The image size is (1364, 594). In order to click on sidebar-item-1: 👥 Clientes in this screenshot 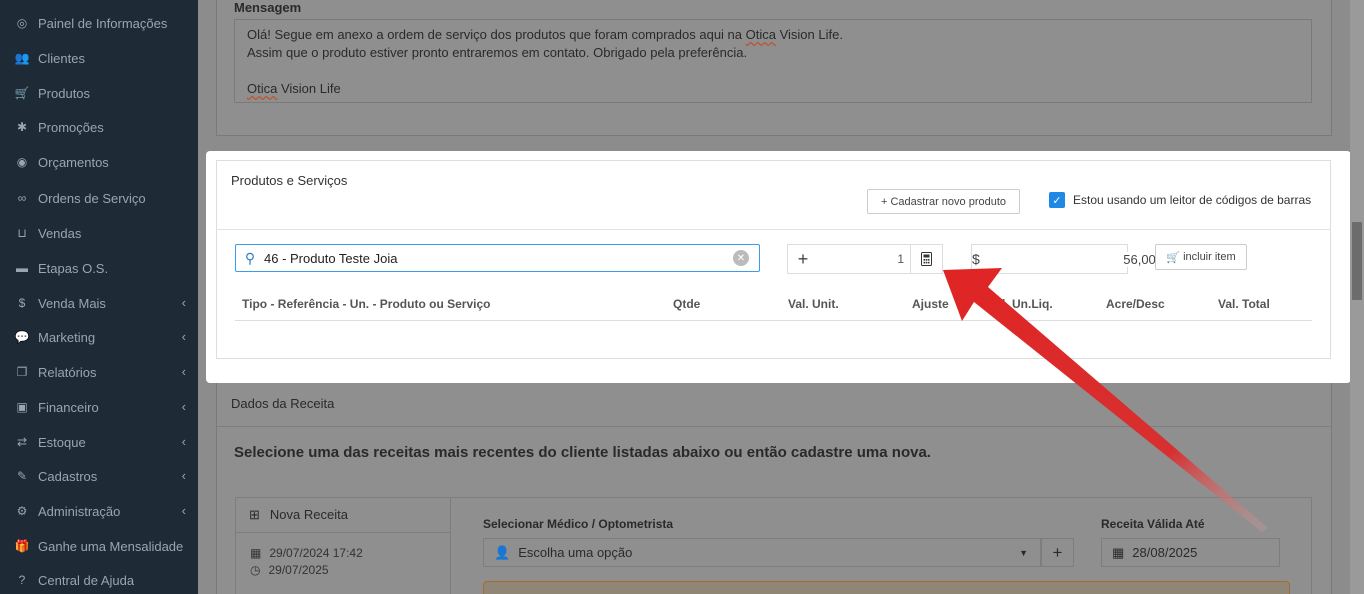, I will do `click(99, 58)`.